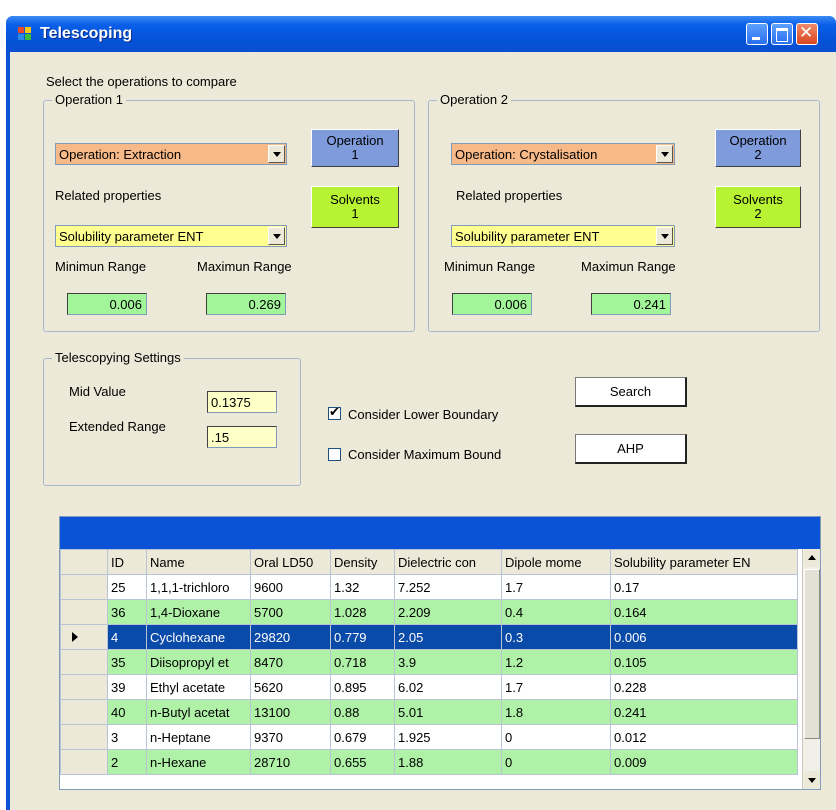 This screenshot has width=836, height=810. What do you see at coordinates (198, 562) in the screenshot?
I see `column-header-name: Name` at bounding box center [198, 562].